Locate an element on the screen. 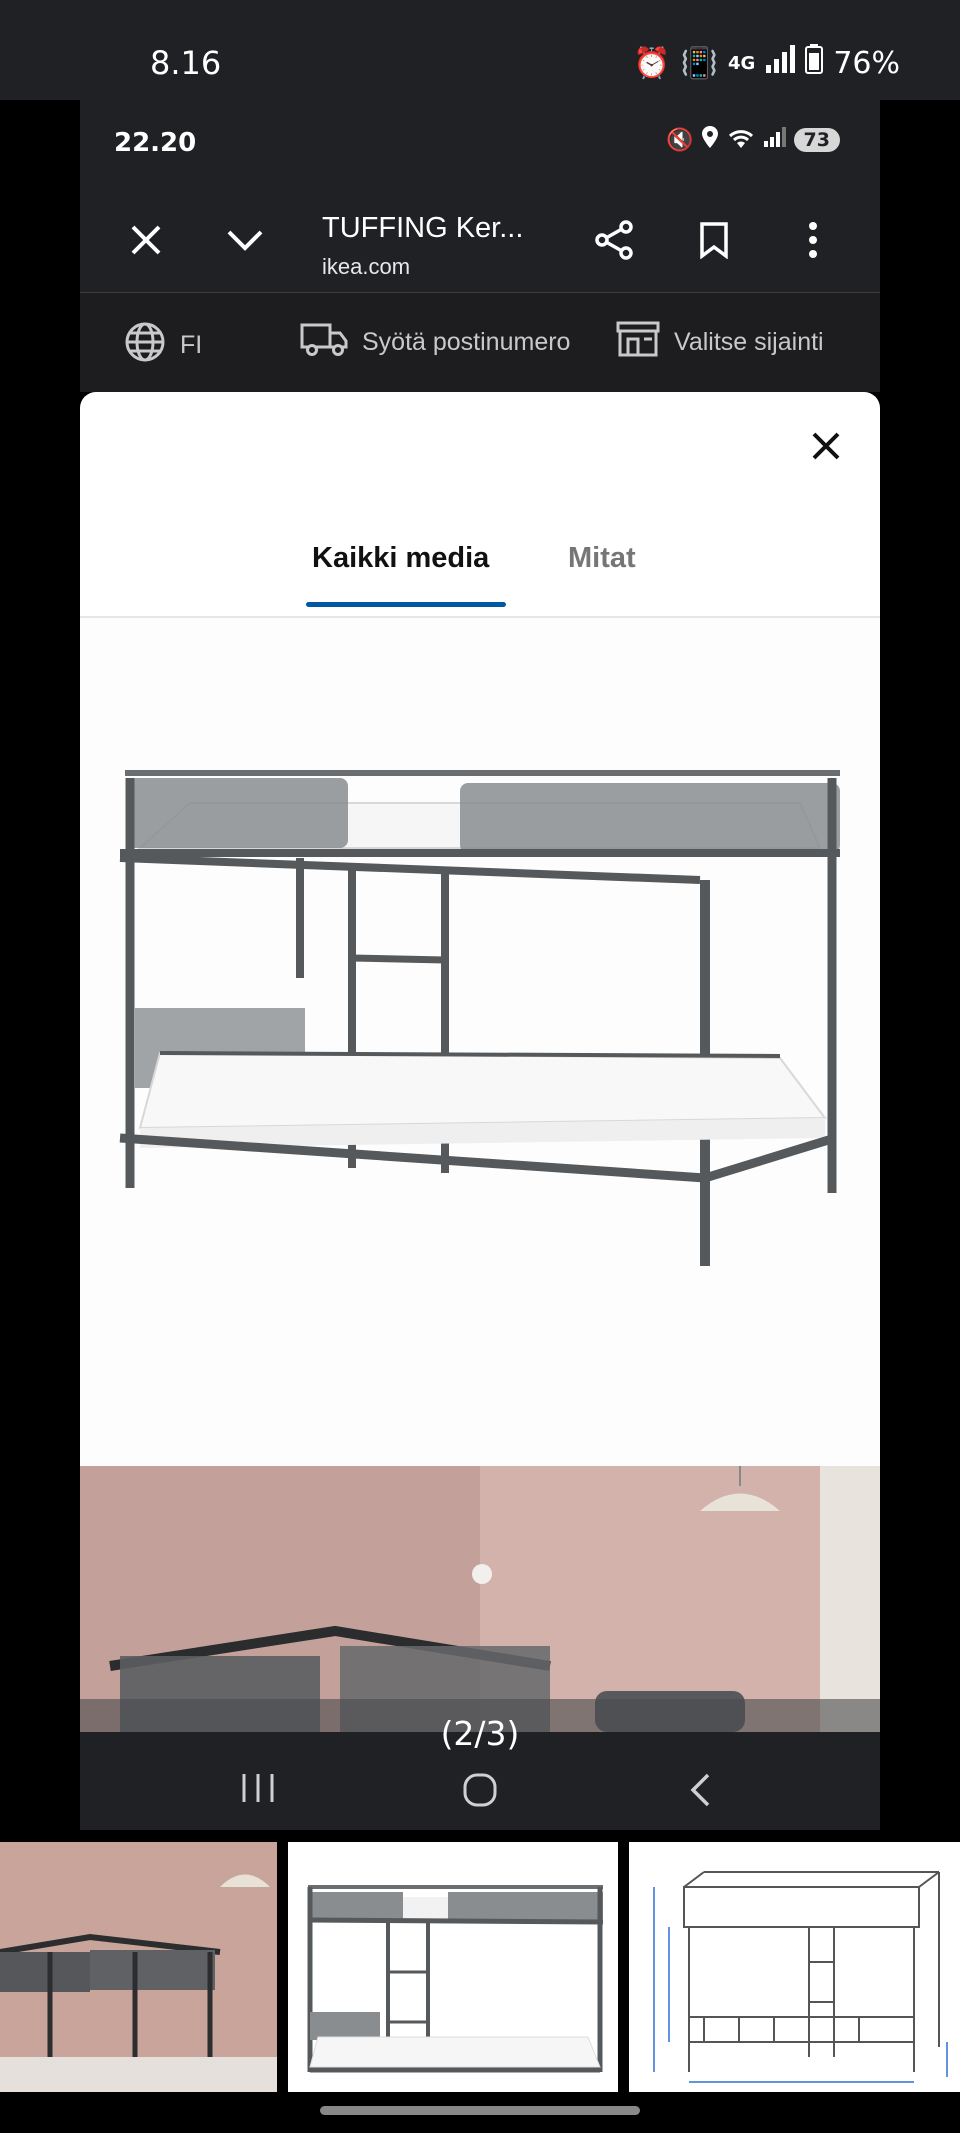 Image resolution: width=960 pixels, height=2133 pixels. outer-status-icons: ⏰ 📳 4G 76% is located at coordinates (766, 63).